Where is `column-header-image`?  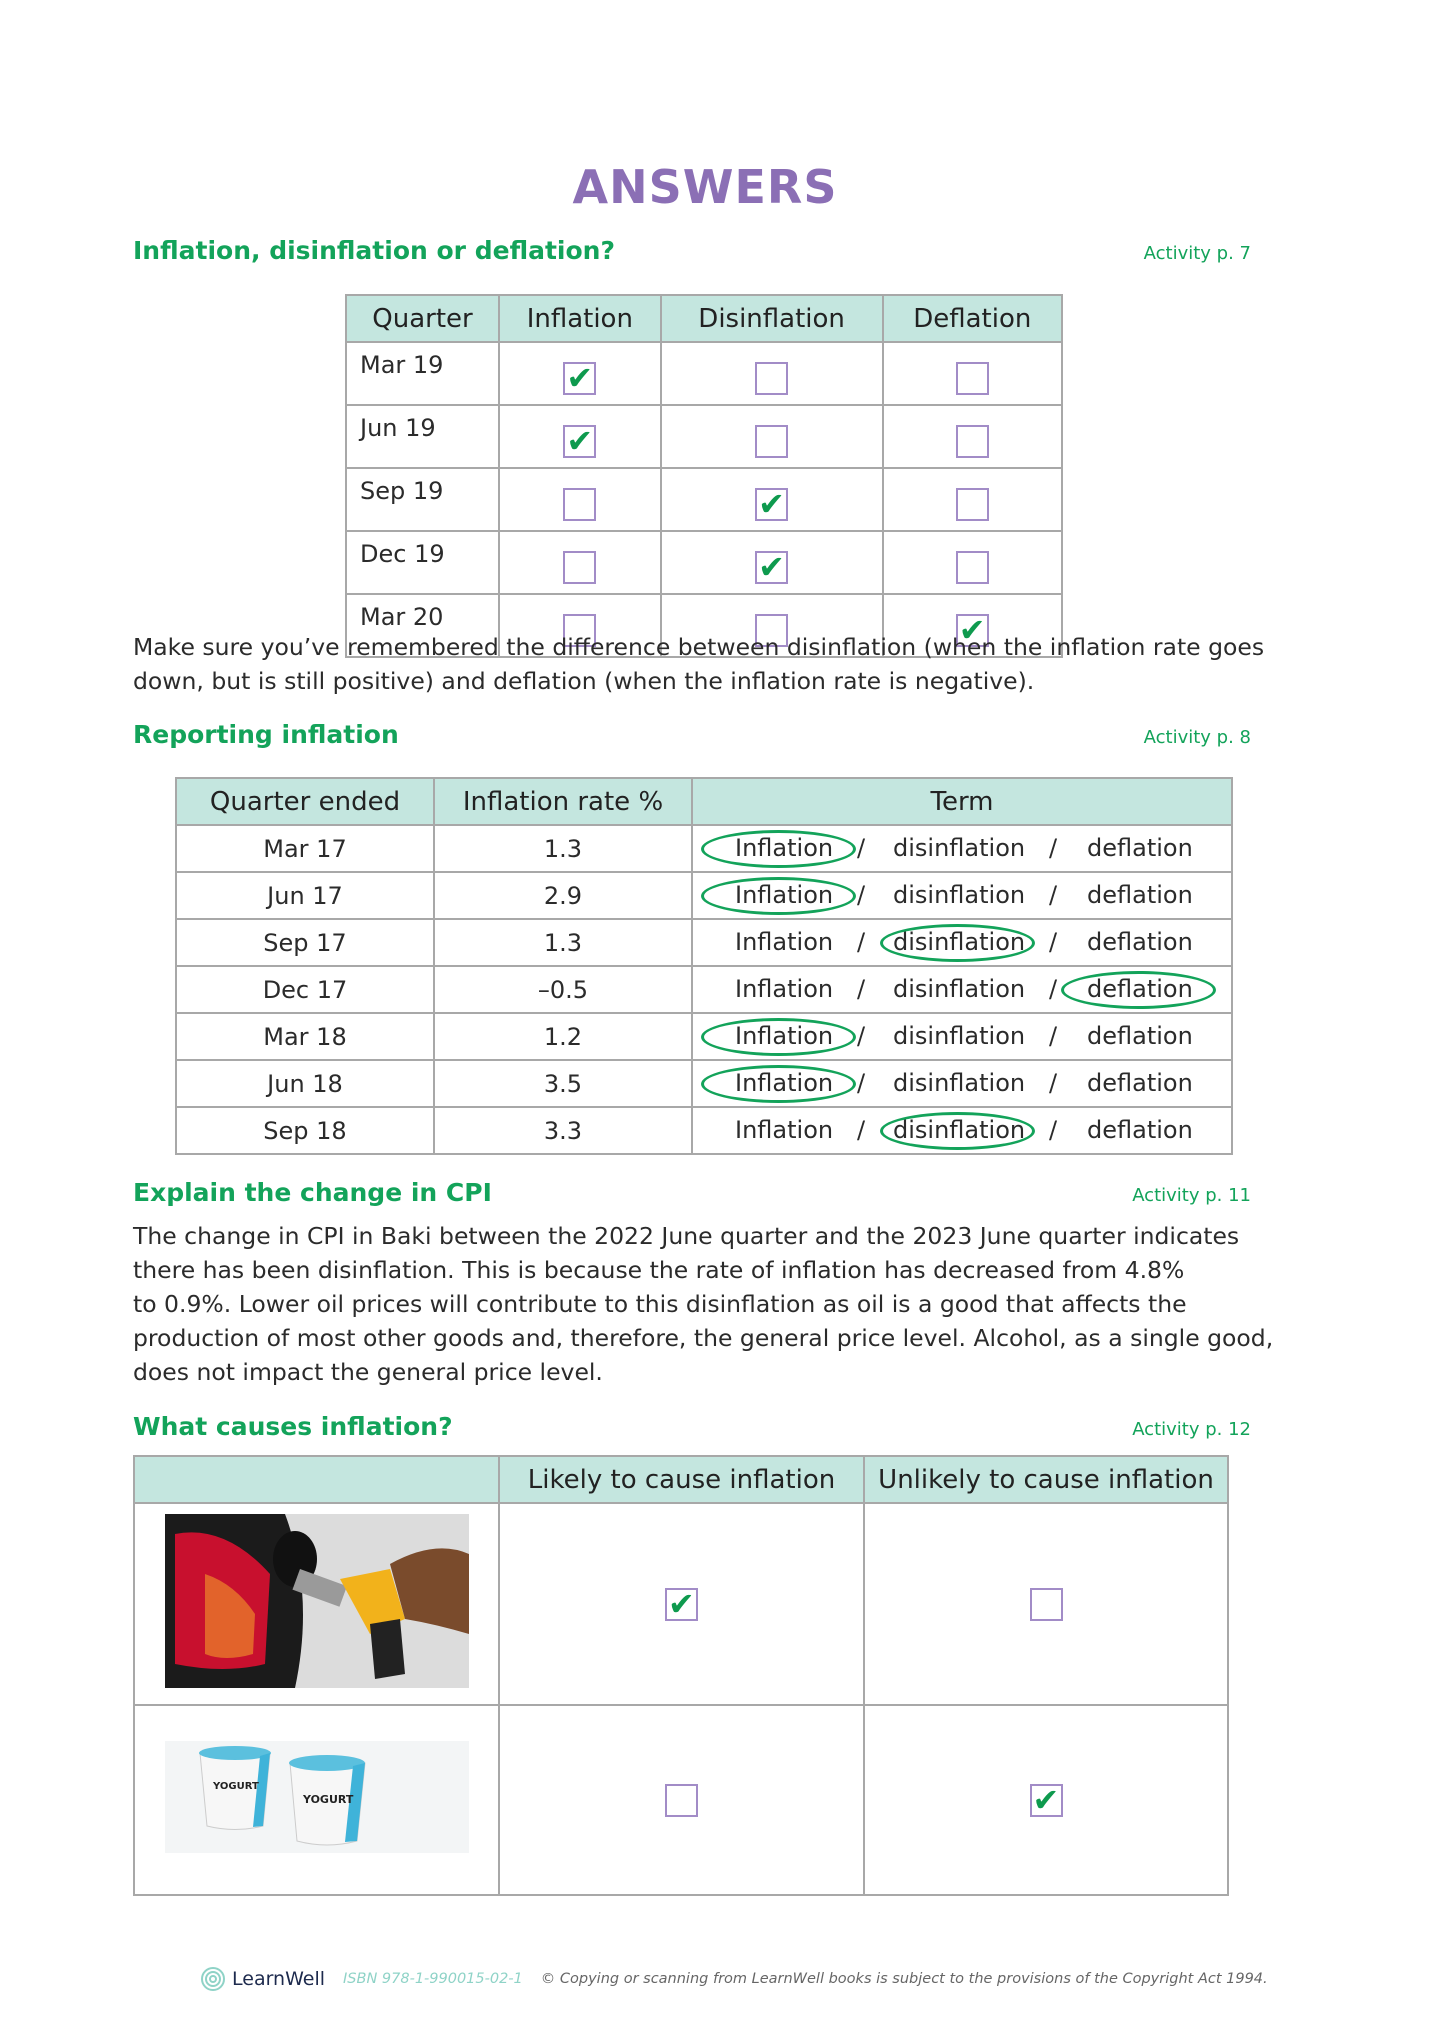 column-header-image is located at coordinates (316, 1479).